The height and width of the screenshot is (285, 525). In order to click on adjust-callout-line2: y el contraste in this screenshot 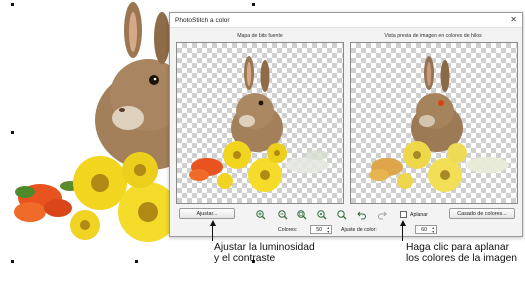, I will do `click(245, 258)`.